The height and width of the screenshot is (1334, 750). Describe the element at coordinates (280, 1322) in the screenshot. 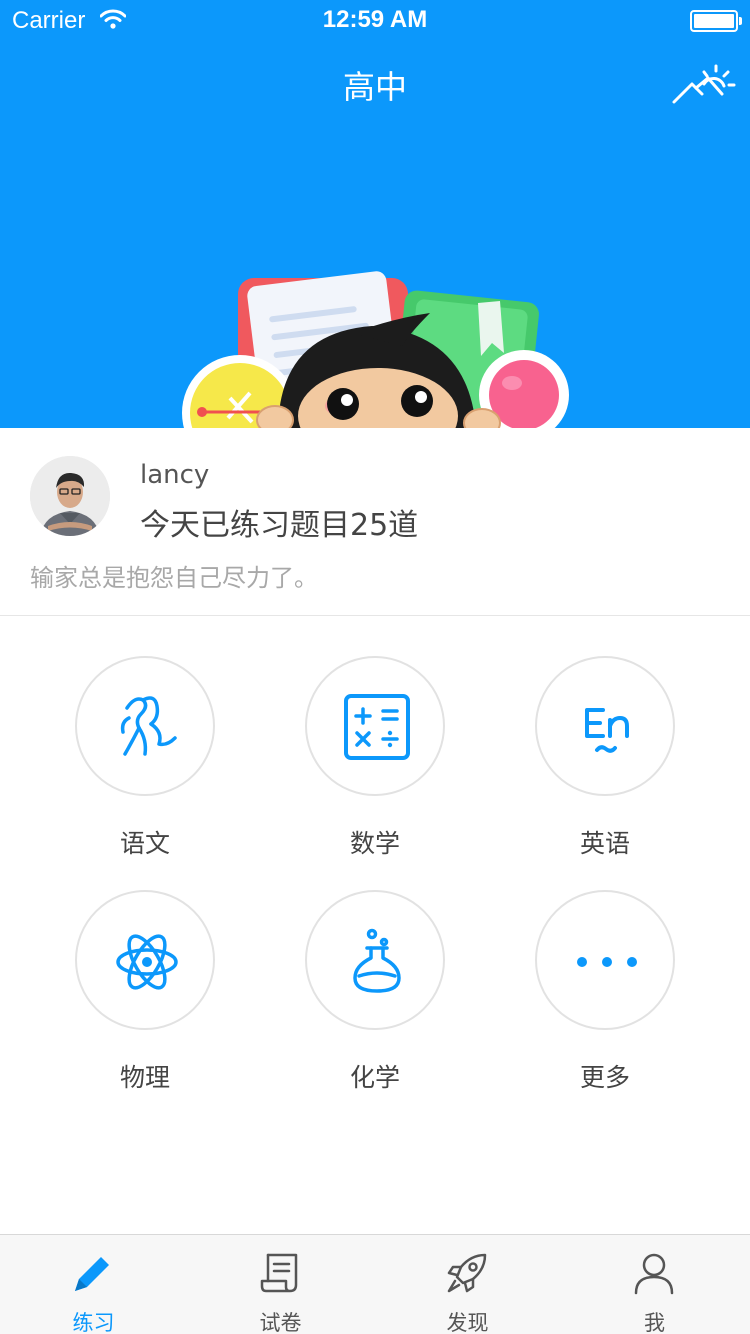

I see `tab-label: 试卷` at that location.